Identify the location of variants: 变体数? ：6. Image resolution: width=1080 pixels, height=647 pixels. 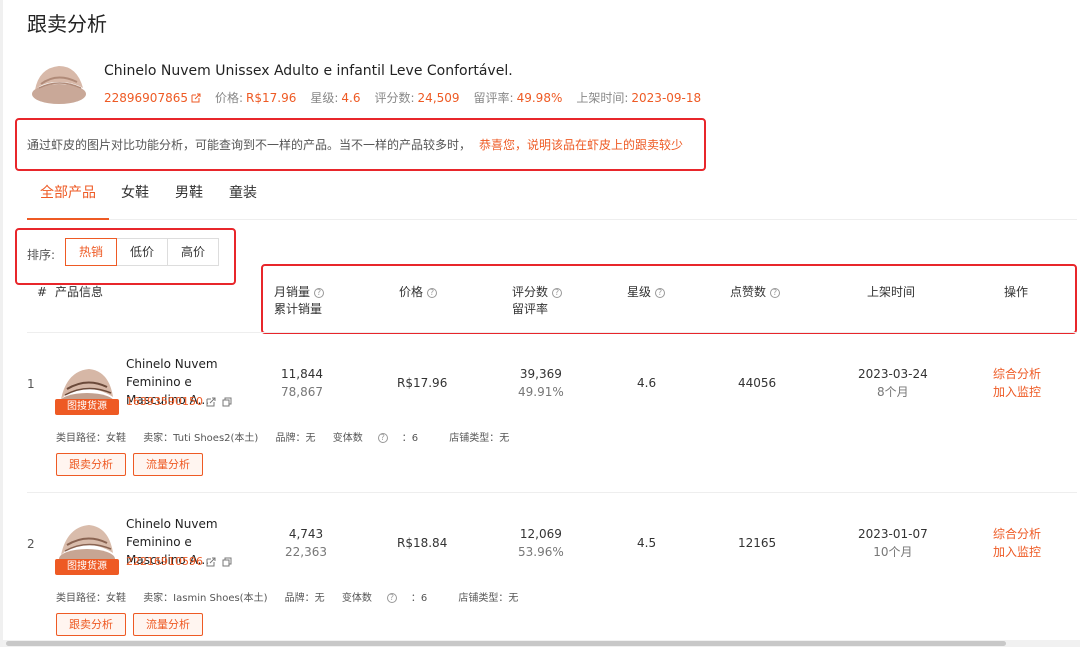
(382, 438).